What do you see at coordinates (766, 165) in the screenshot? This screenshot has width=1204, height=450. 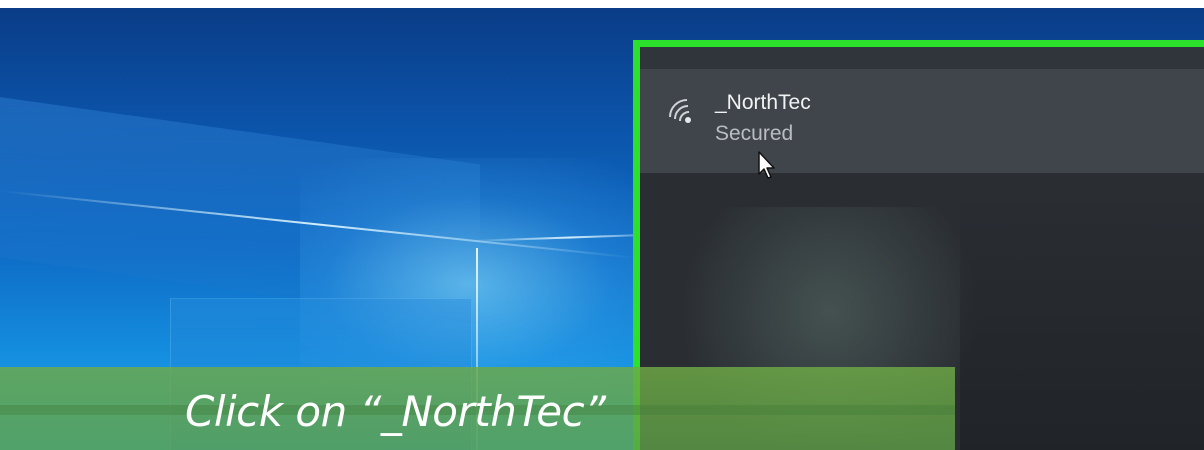 I see `mouse-pointer-icon` at bounding box center [766, 165].